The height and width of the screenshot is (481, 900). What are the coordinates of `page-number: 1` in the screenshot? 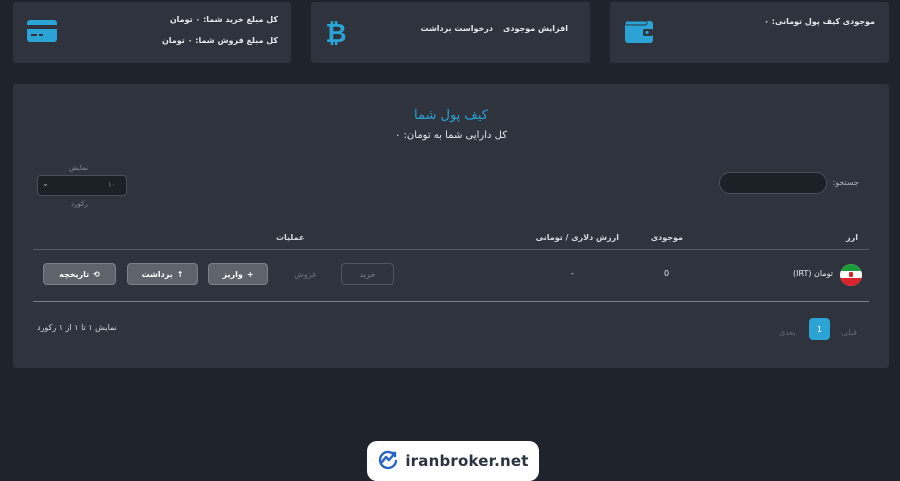 It's located at (819, 329).